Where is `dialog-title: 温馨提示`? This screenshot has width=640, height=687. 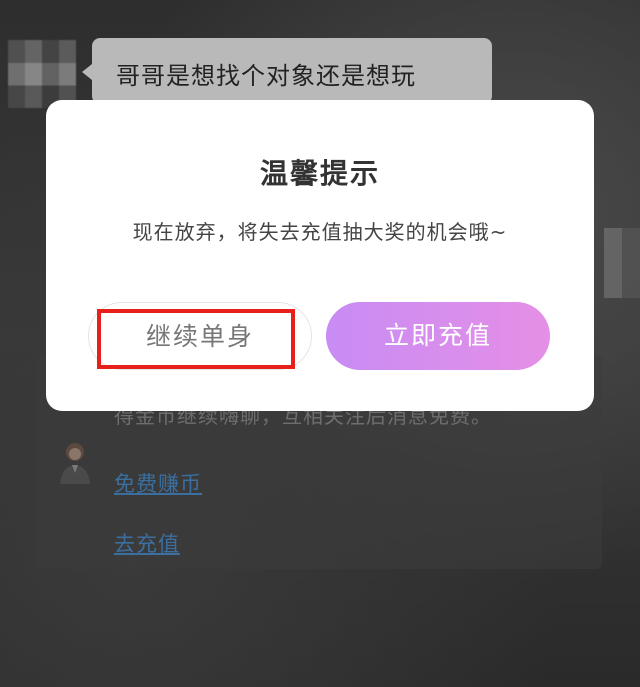 dialog-title: 温馨提示 is located at coordinates (319, 173).